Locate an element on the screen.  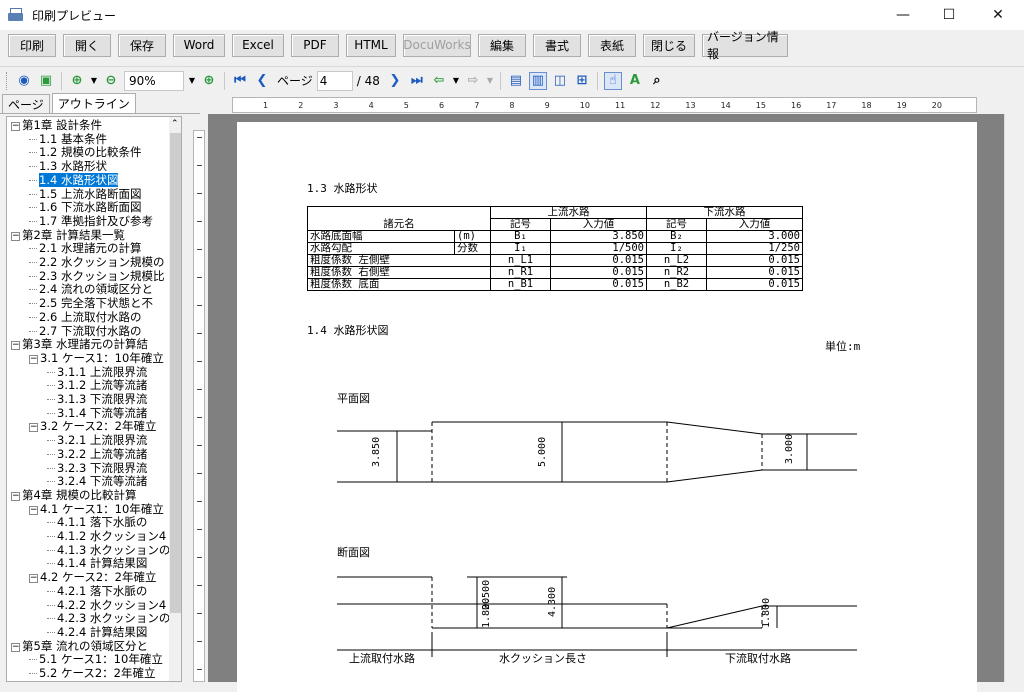
preview-scrollbar is located at coordinates (1014, 398).